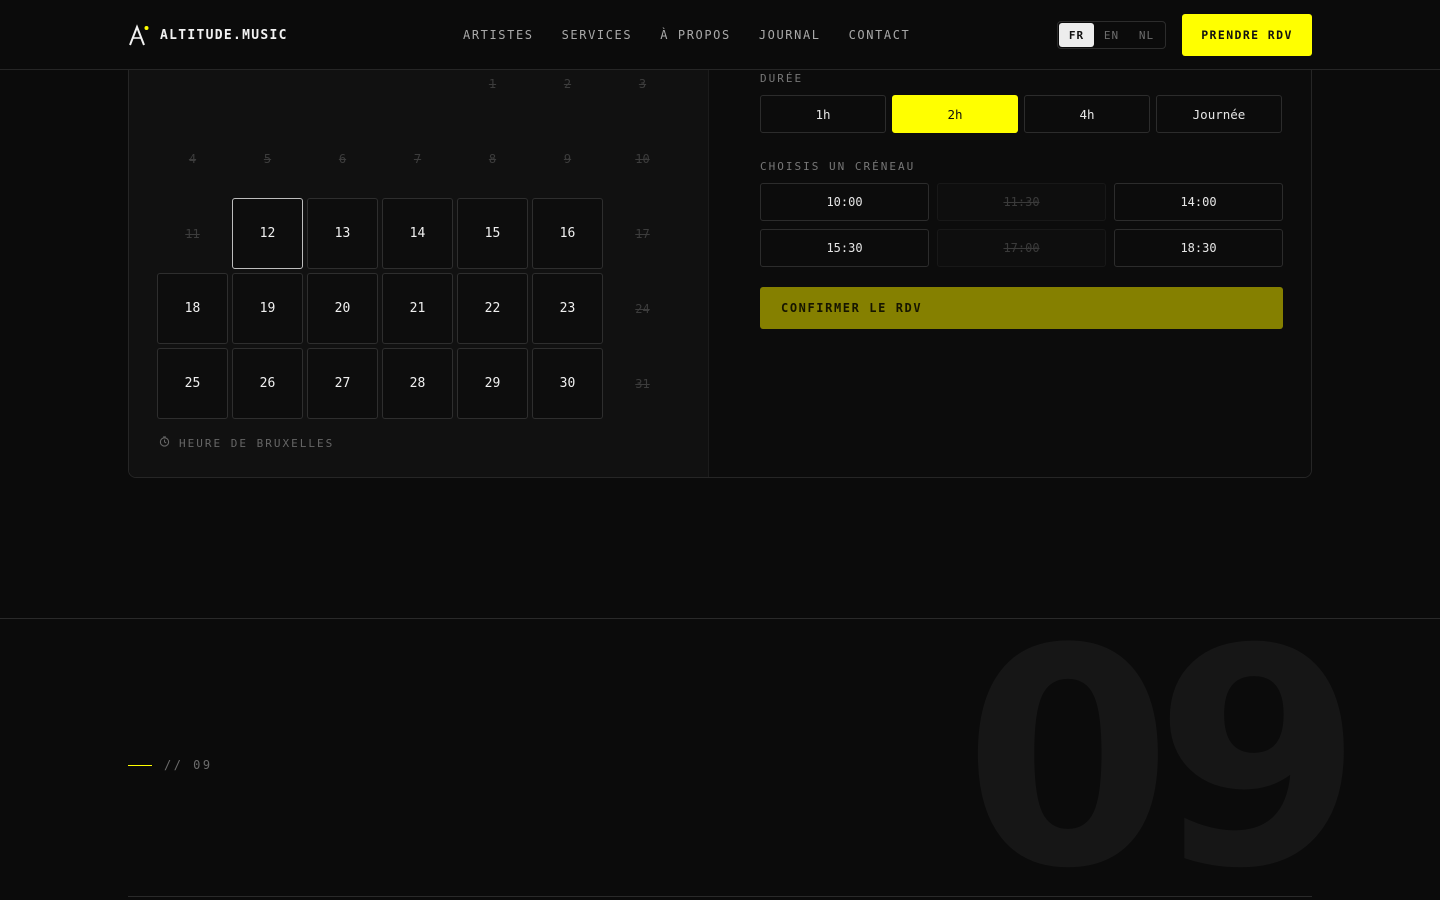  I want to click on nav-link-contact: CONTACT, so click(880, 35).